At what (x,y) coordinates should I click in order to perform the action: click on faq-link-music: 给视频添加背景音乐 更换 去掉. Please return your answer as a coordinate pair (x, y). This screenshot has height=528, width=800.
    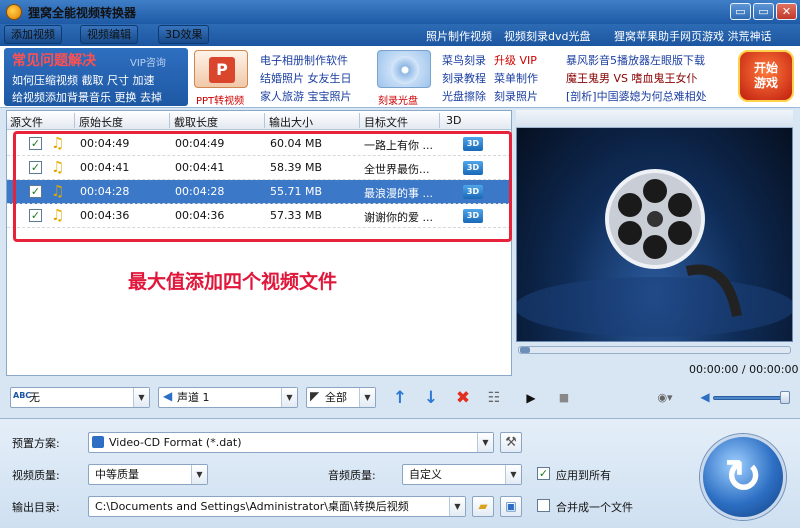
    Looking at the image, I should click on (87, 97).